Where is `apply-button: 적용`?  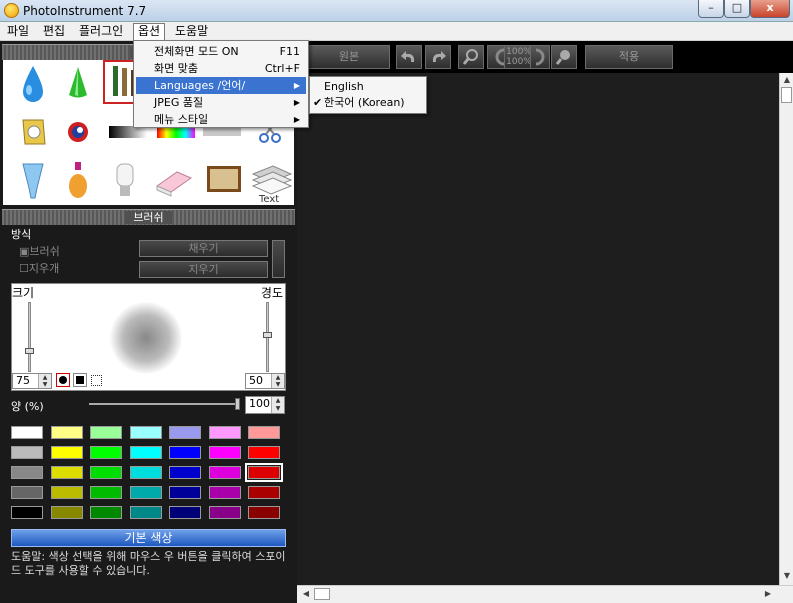 apply-button: 적용 is located at coordinates (629, 57).